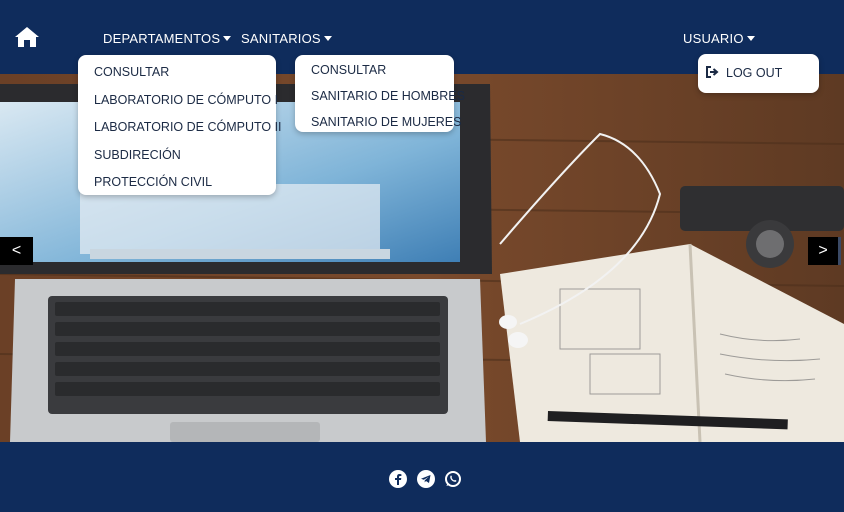 This screenshot has width=844, height=512. I want to click on dept-item-consultar: CONSULTAR, so click(185, 79).